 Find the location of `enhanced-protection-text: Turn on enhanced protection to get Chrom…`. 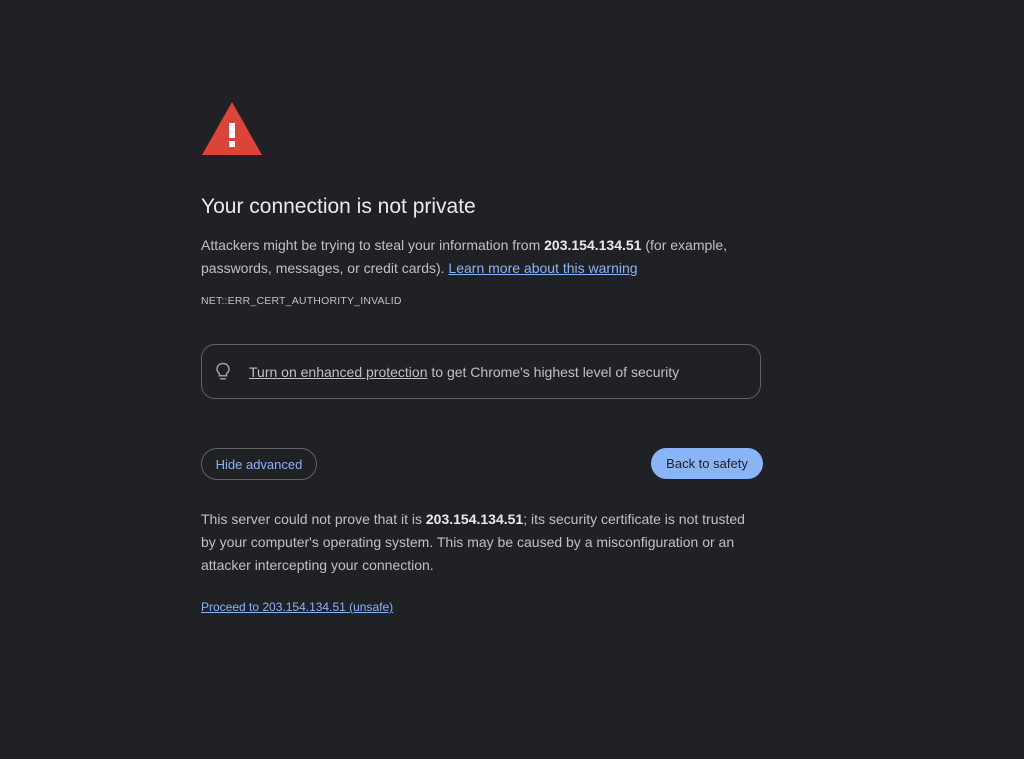

enhanced-protection-text: Turn on enhanced protection to get Chrom… is located at coordinates (464, 372).